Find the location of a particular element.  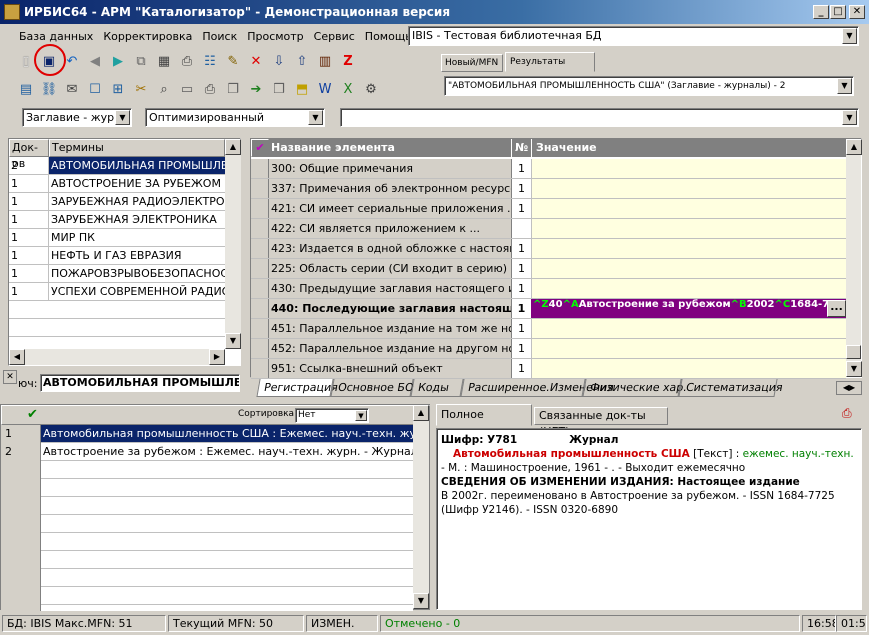

maximize-button: □ is located at coordinates (838, 12).